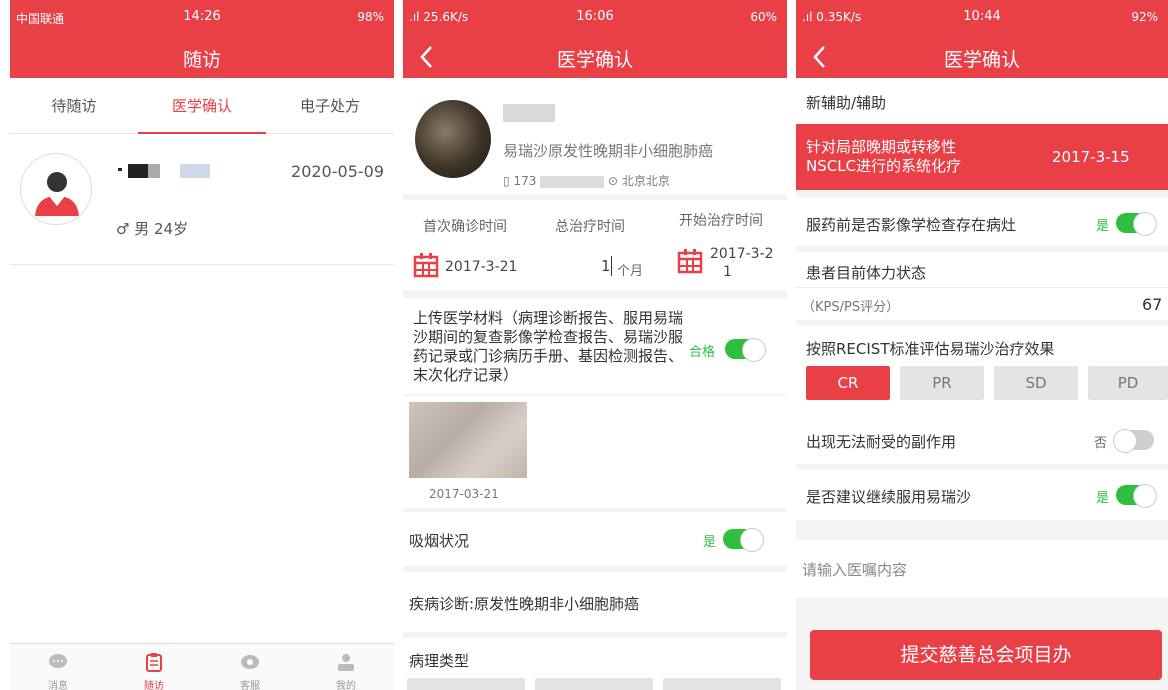  Describe the element at coordinates (743, 540) in the screenshot. I see `smoking-toggle` at that location.